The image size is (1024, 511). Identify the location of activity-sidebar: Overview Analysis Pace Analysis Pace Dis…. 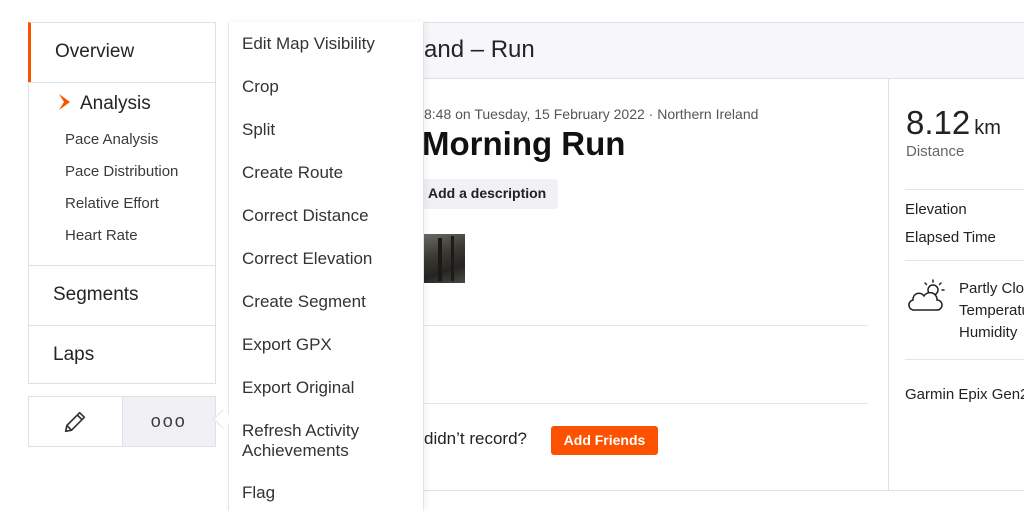
(122, 203).